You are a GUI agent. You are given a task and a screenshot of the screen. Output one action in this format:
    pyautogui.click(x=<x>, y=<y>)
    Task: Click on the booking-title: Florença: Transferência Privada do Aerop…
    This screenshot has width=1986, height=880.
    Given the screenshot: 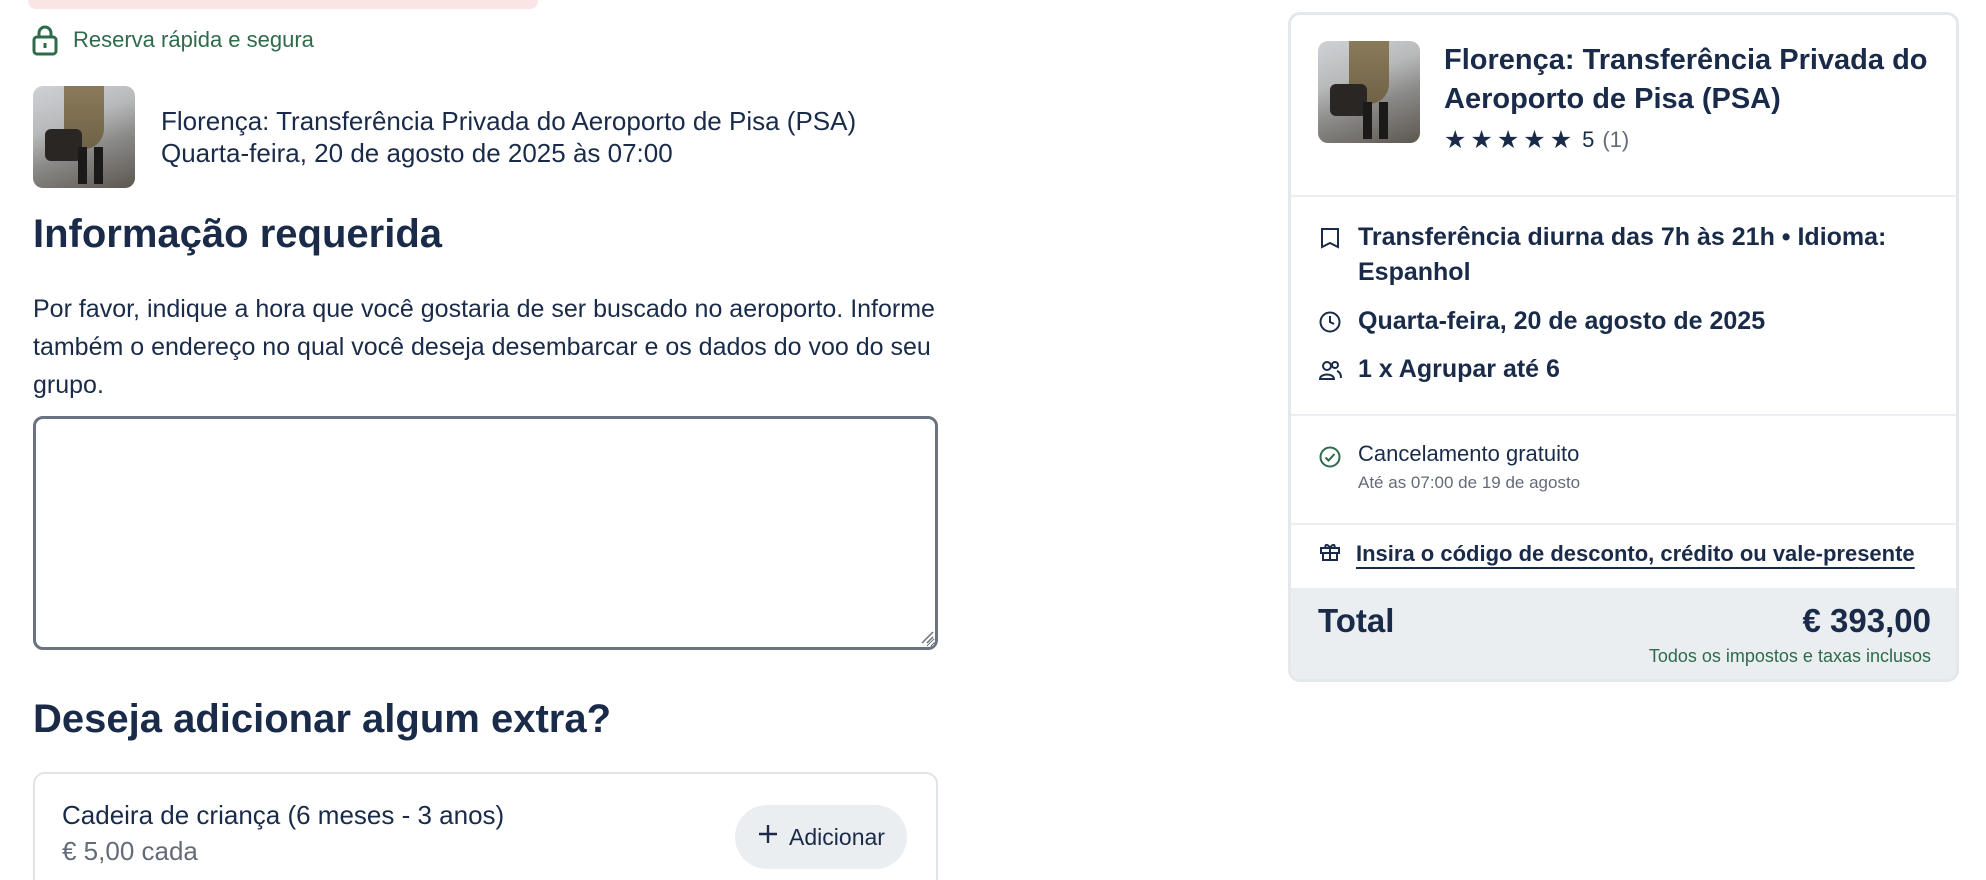 What is the action you would take?
    pyautogui.click(x=509, y=121)
    